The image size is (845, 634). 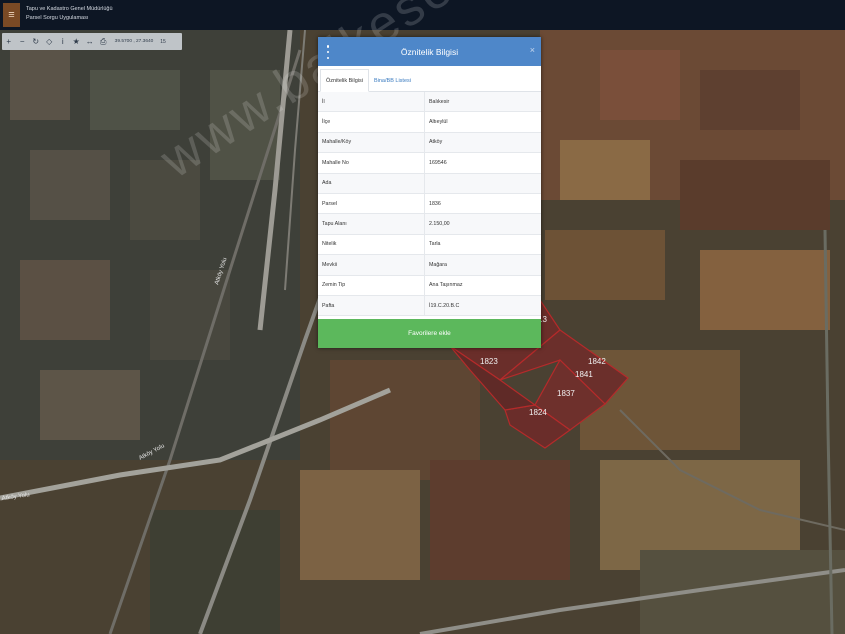 I want to click on measure-icon: ↔, so click(x=90, y=41).